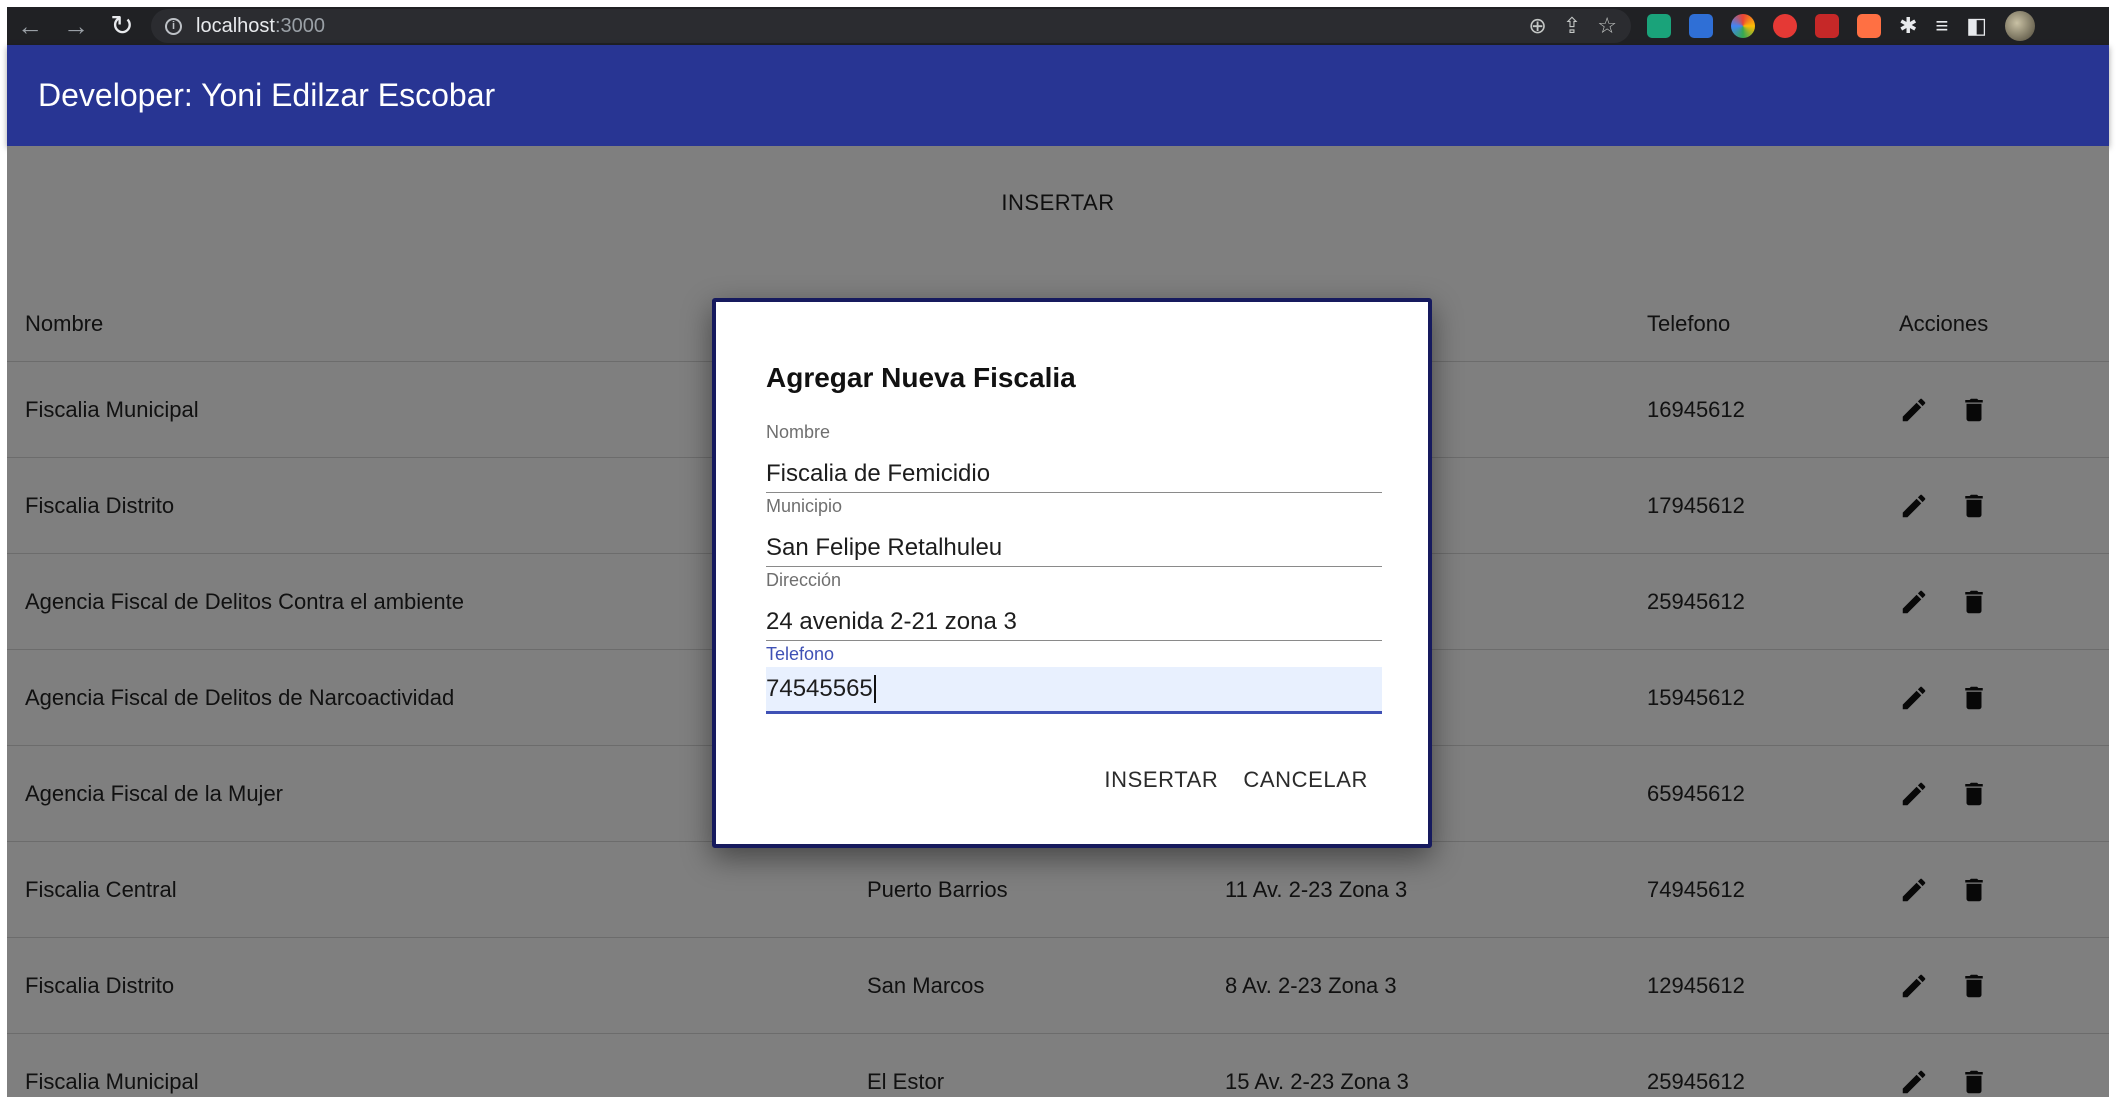 This screenshot has width=2116, height=1097. I want to click on side-panel-icon: ◧, so click(1976, 26).